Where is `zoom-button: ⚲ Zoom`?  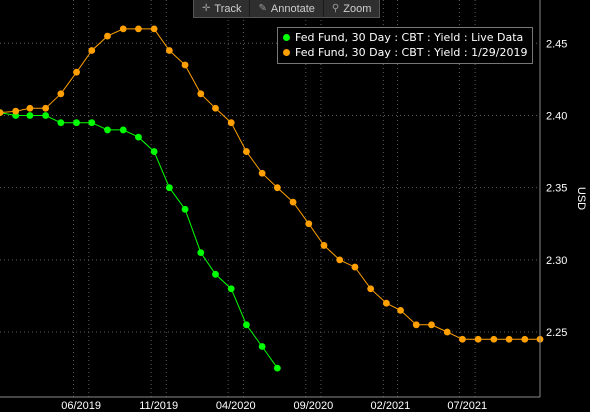 zoom-button: ⚲ Zoom is located at coordinates (351, 8).